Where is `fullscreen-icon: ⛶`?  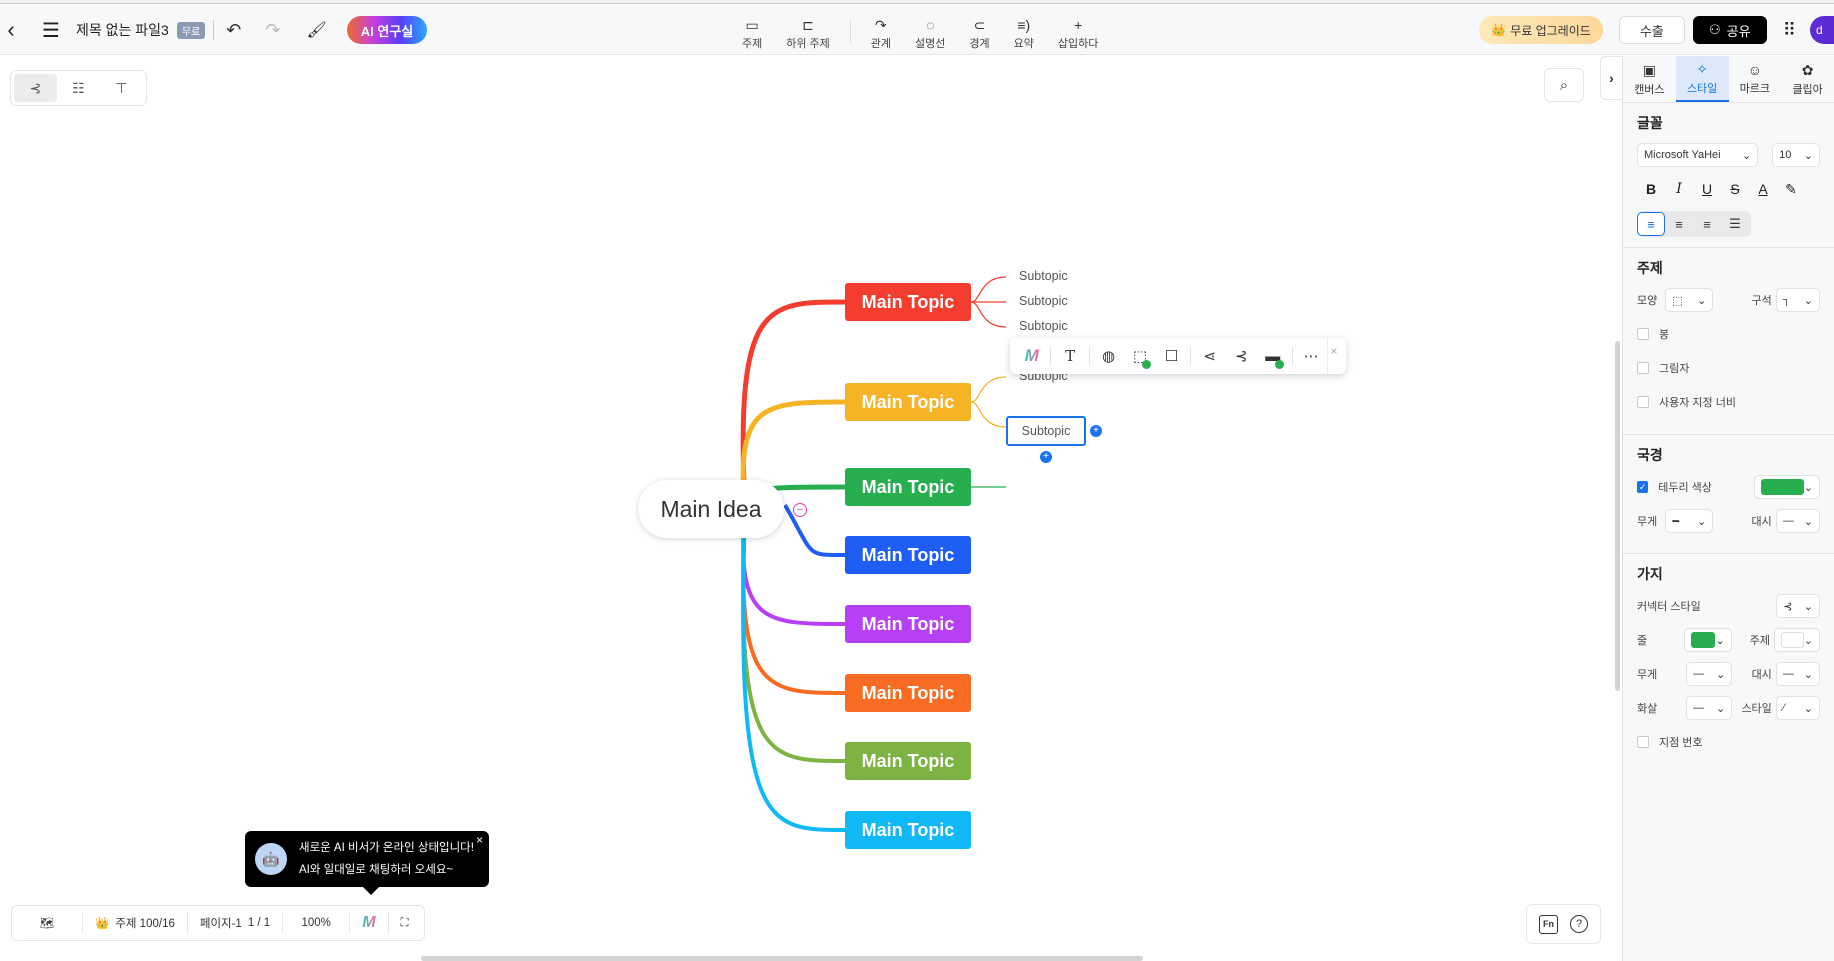
fullscreen-icon: ⛶ is located at coordinates (405, 923).